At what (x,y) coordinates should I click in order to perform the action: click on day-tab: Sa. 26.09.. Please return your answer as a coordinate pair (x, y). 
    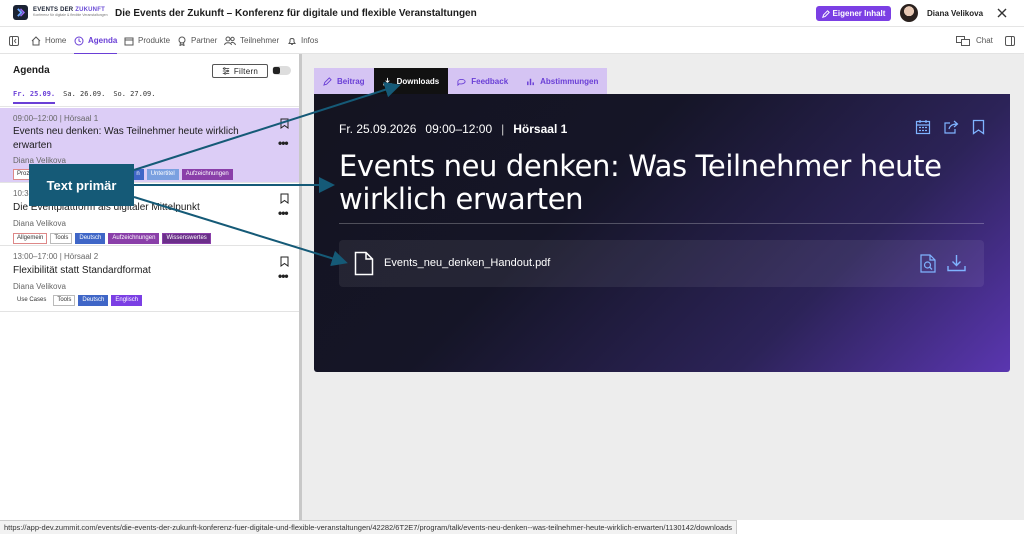
    Looking at the image, I should click on (84, 97).